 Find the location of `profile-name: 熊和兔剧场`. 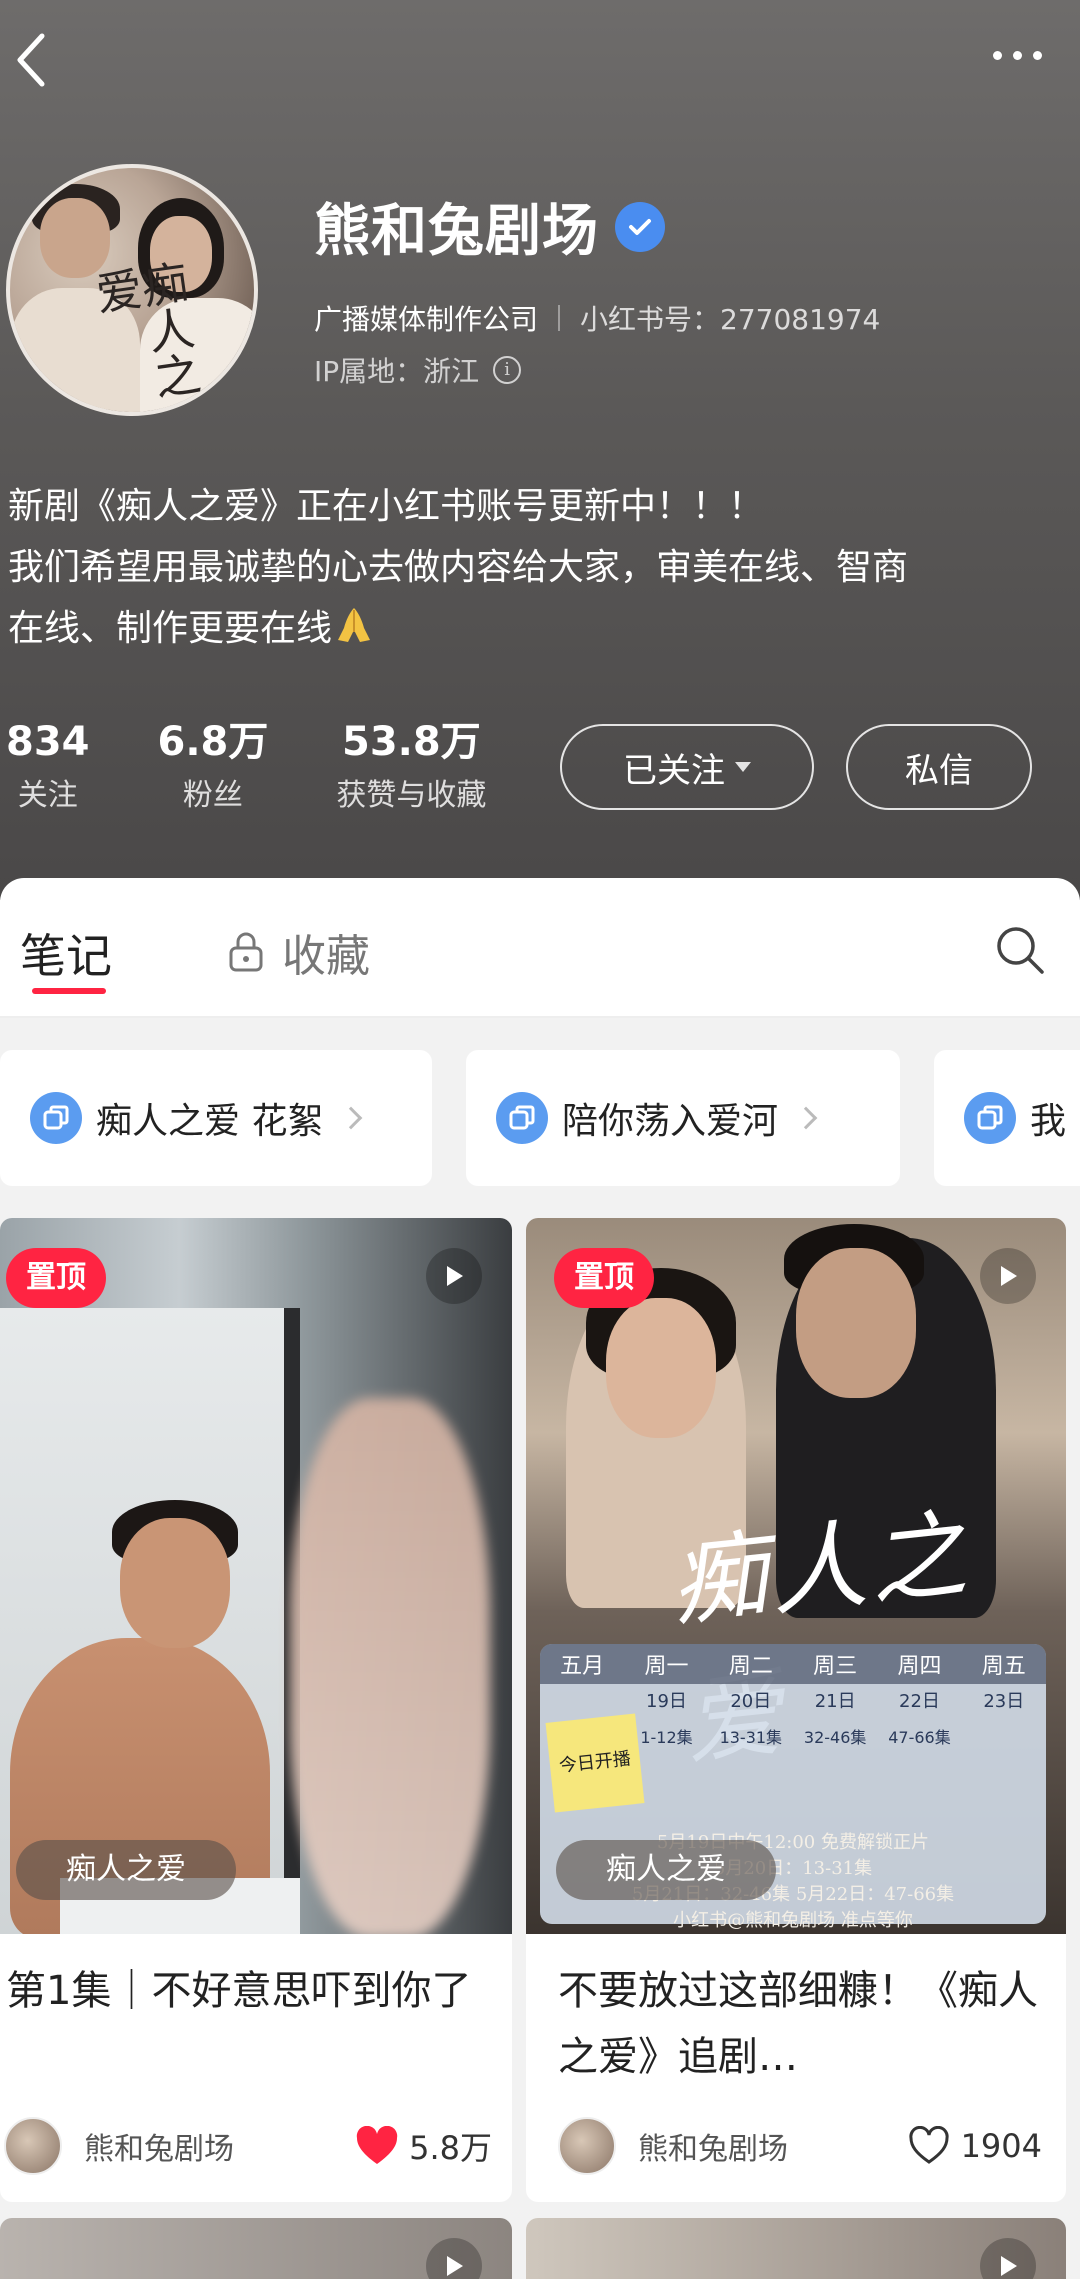

profile-name: 熊和兔剧场 is located at coordinates (456, 231).